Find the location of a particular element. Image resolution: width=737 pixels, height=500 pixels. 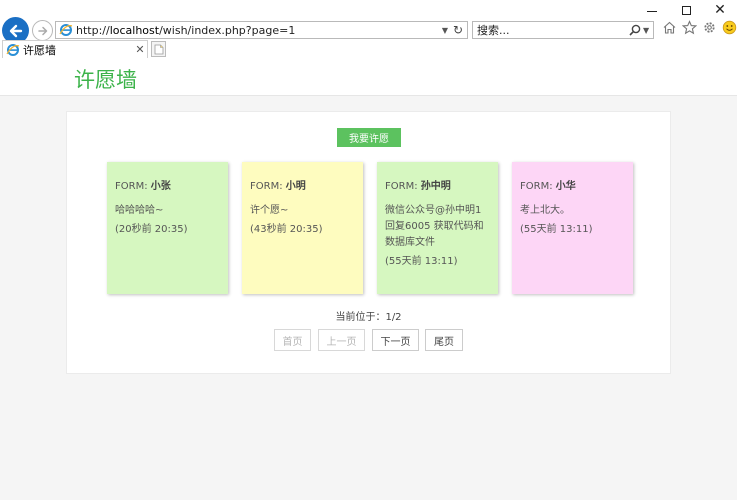

url-text: http://localhost/wish/index.php?page=1 is located at coordinates (257, 30).